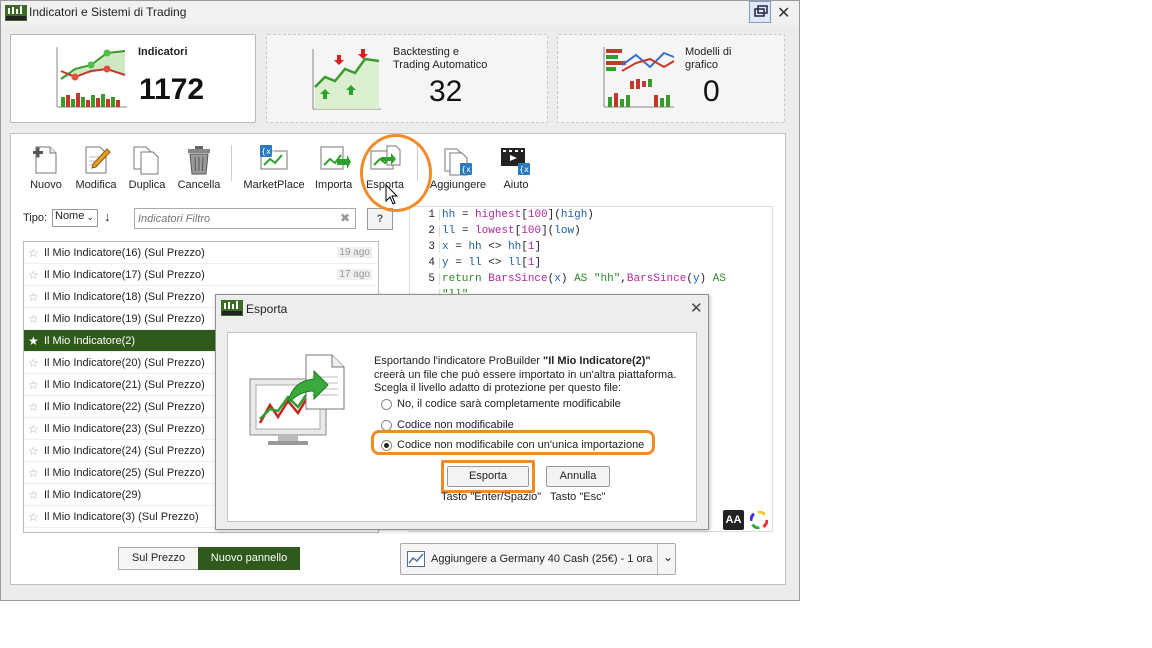  What do you see at coordinates (335, 158) in the screenshot?
I see `import-icon` at bounding box center [335, 158].